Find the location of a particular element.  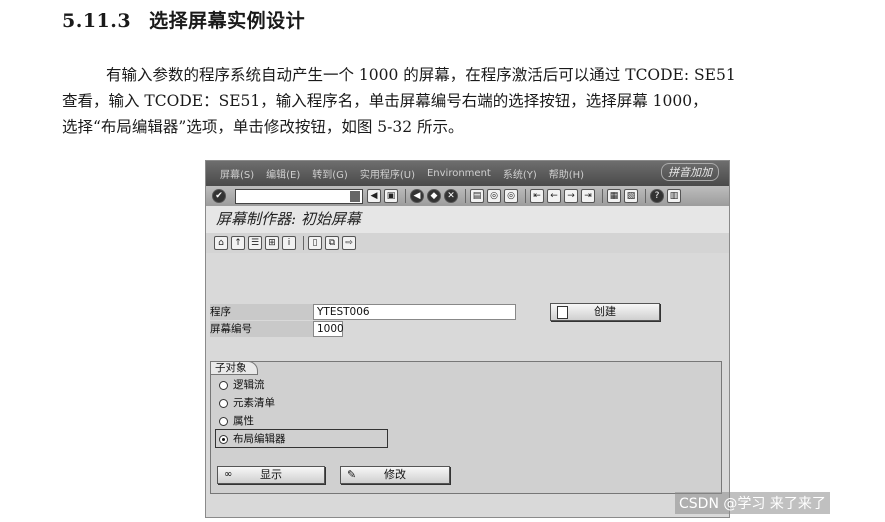

prev-page-icon: ← is located at coordinates (554, 196).